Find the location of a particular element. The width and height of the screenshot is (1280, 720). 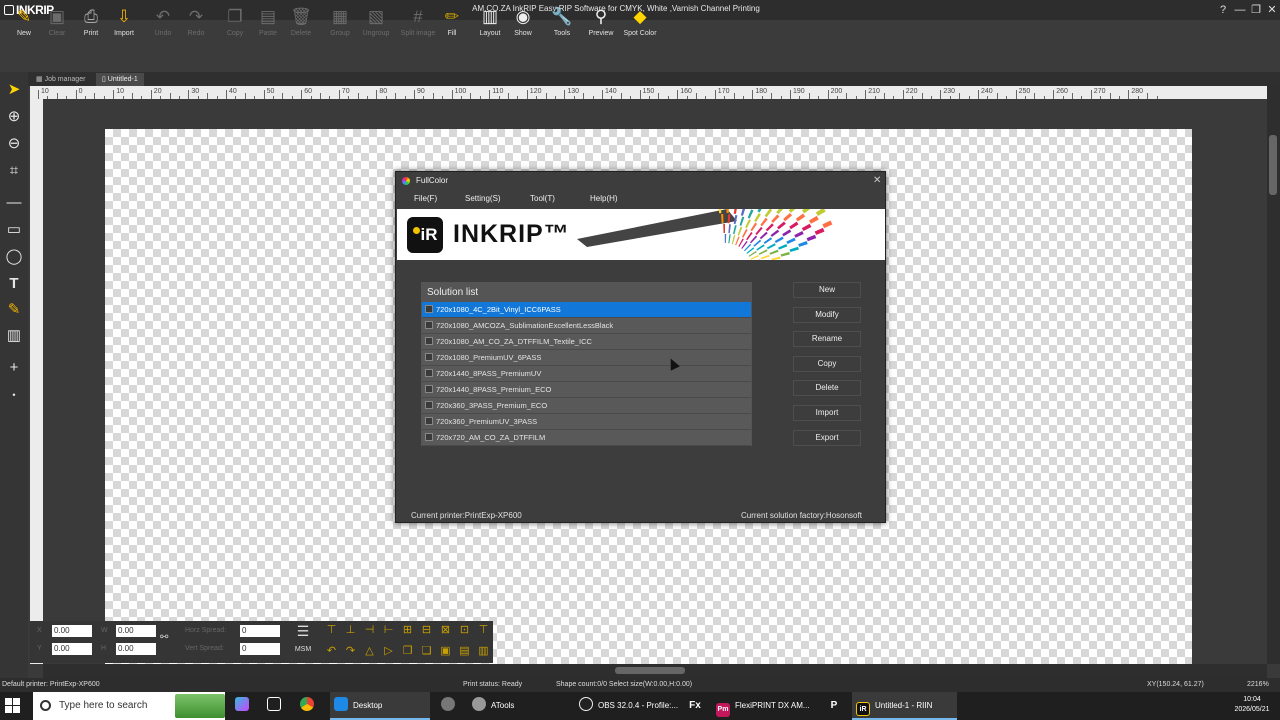

solution-export-button: Export is located at coordinates (827, 437).